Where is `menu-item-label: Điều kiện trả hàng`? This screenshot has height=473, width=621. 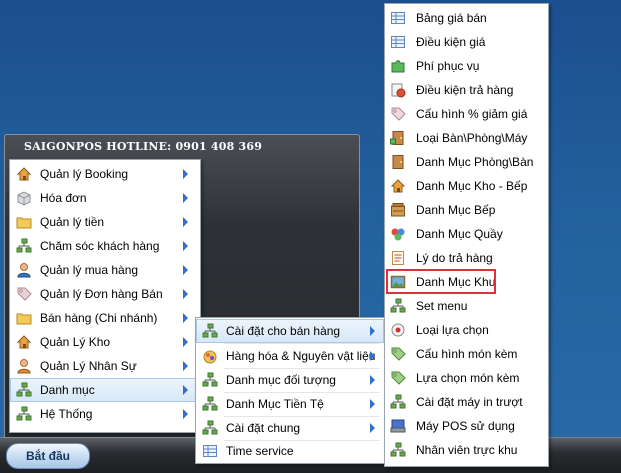
menu-item-label: Điều kiện trả hàng is located at coordinates (465, 90).